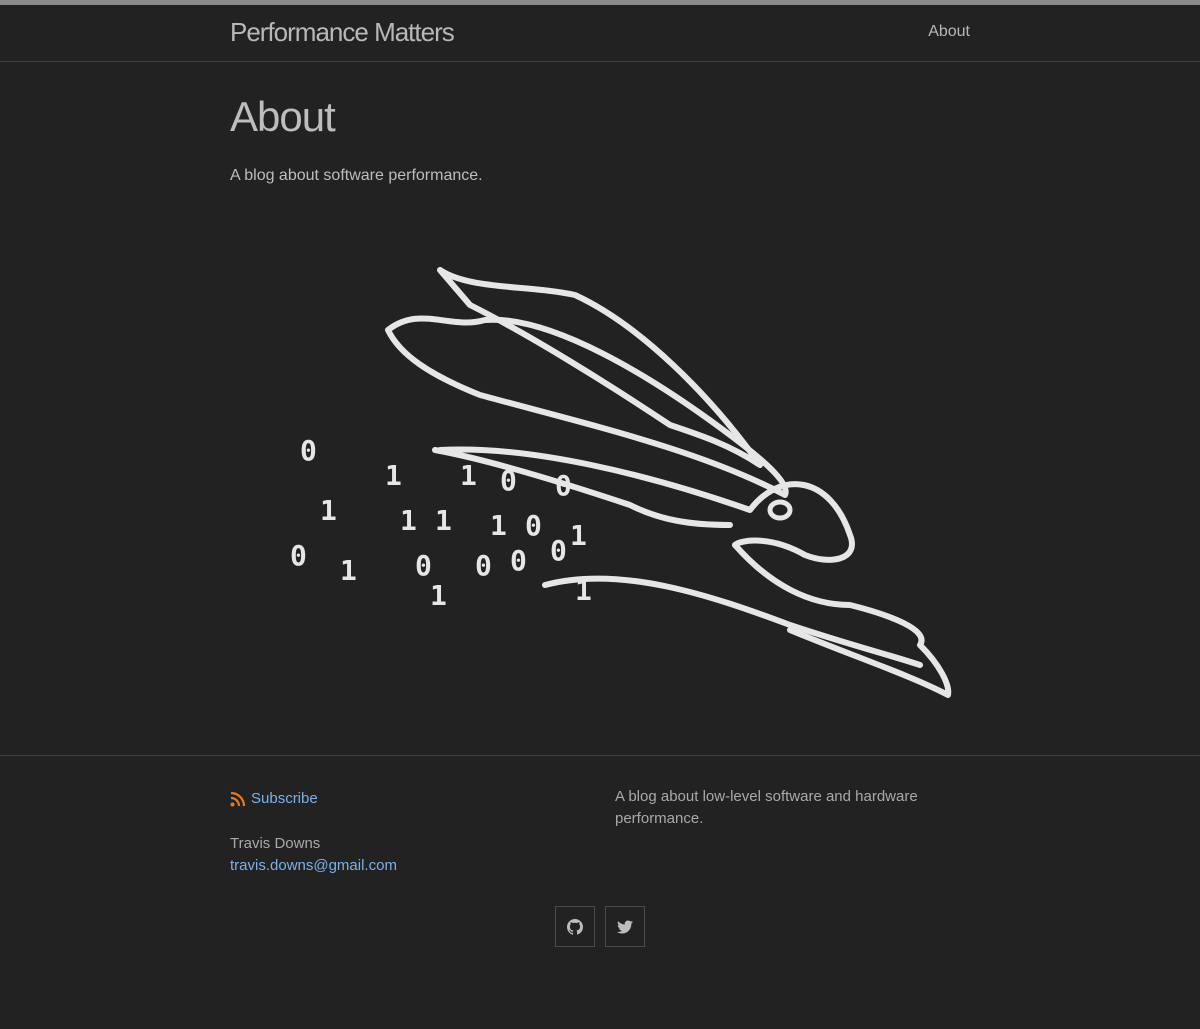 This screenshot has height=1029, width=1200. Describe the element at coordinates (949, 32) in the screenshot. I see `nav-about-link: About` at that location.